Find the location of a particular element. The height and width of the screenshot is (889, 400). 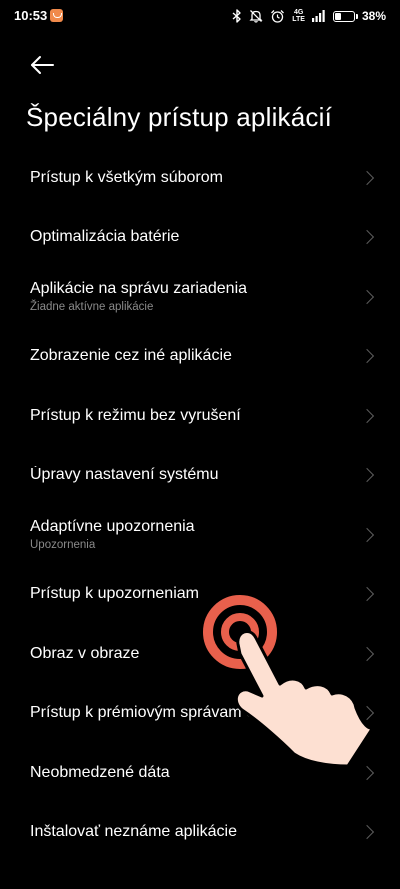

settings-item: Prístup k režimu bez vyrušení is located at coordinates (200, 416).